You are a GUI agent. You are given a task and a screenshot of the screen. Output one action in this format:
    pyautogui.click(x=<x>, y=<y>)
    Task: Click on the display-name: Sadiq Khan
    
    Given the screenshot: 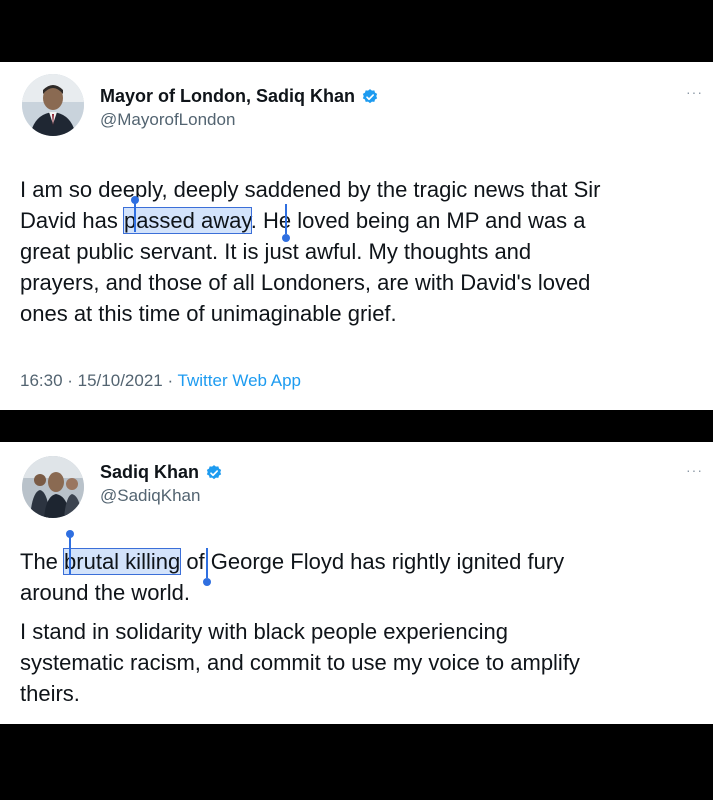 What is the action you would take?
    pyautogui.click(x=161, y=472)
    